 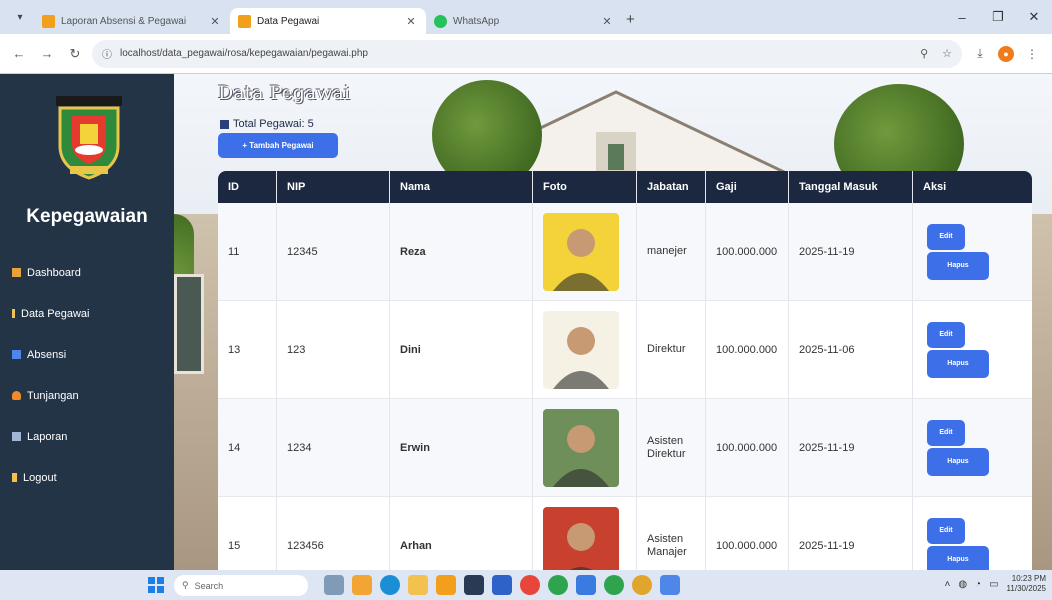 I want to click on clock: 10:23 PM 11/30/2025, so click(x=1026, y=584).